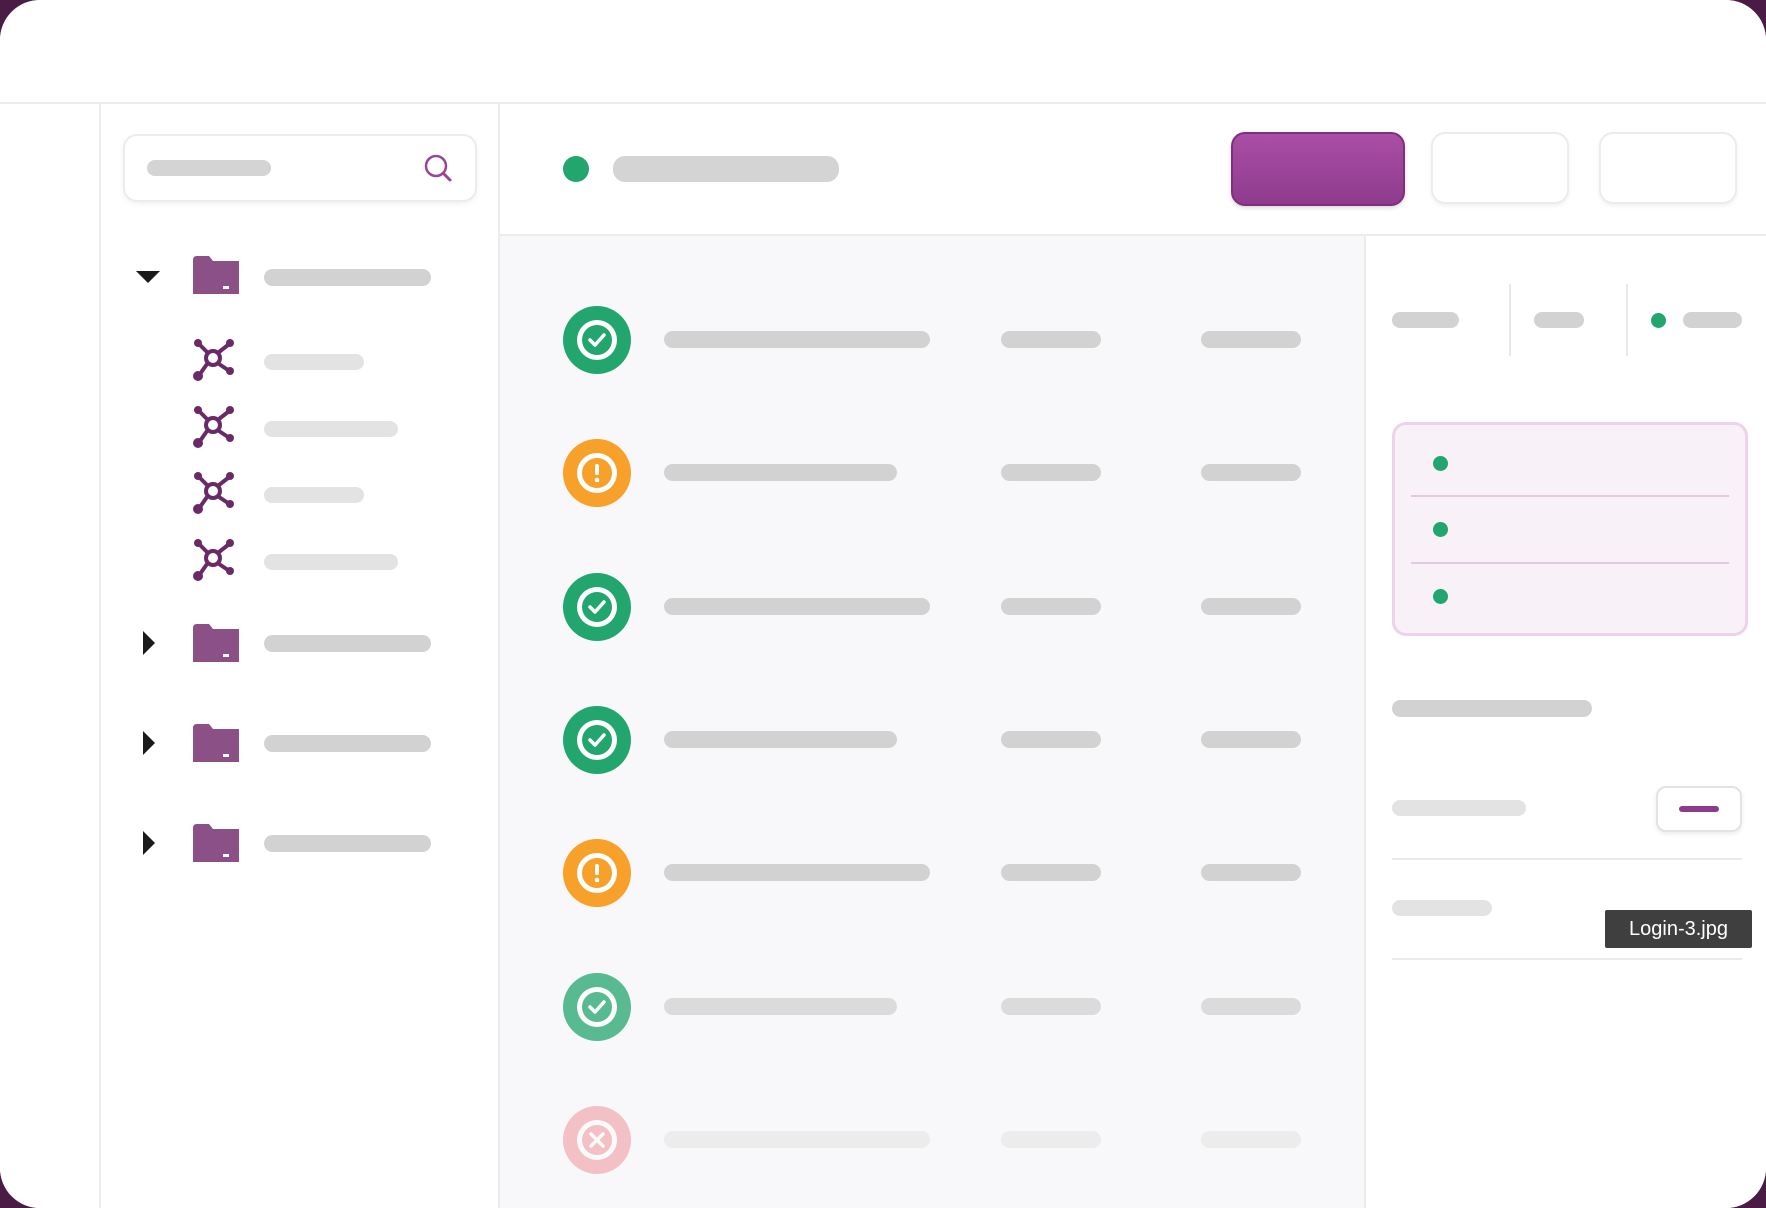  What do you see at coordinates (50, 656) in the screenshot?
I see `icon-rail` at bounding box center [50, 656].